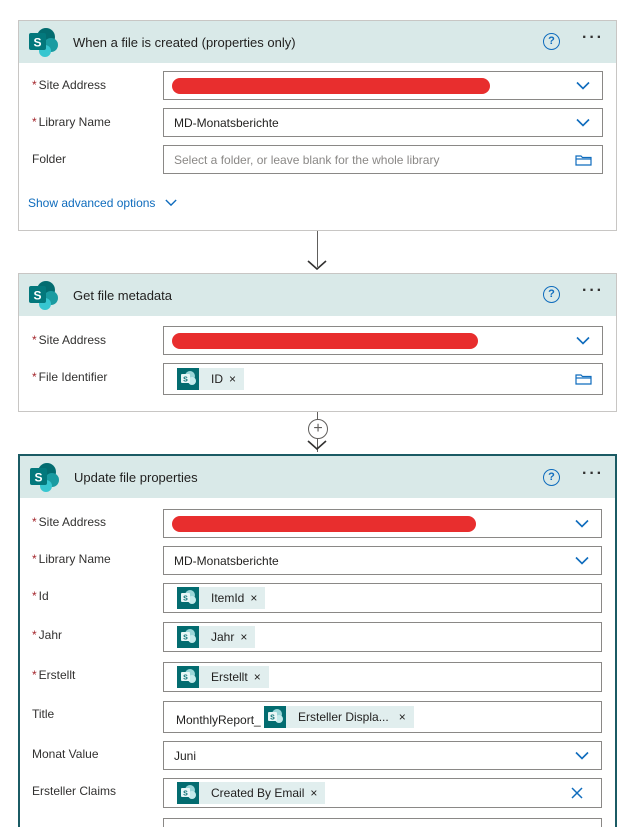  I want to click on dynamic-content-token: Erstellt ×, so click(223, 677).